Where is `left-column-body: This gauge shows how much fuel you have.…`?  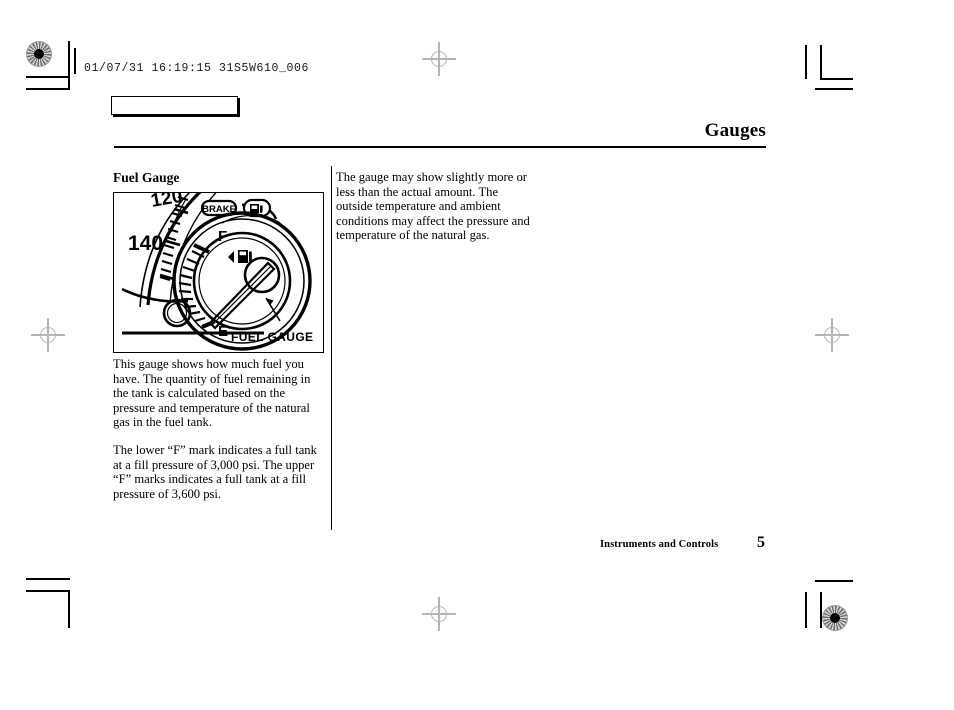 left-column-body: This gauge shows how much fuel you have.… is located at coordinates (220, 435).